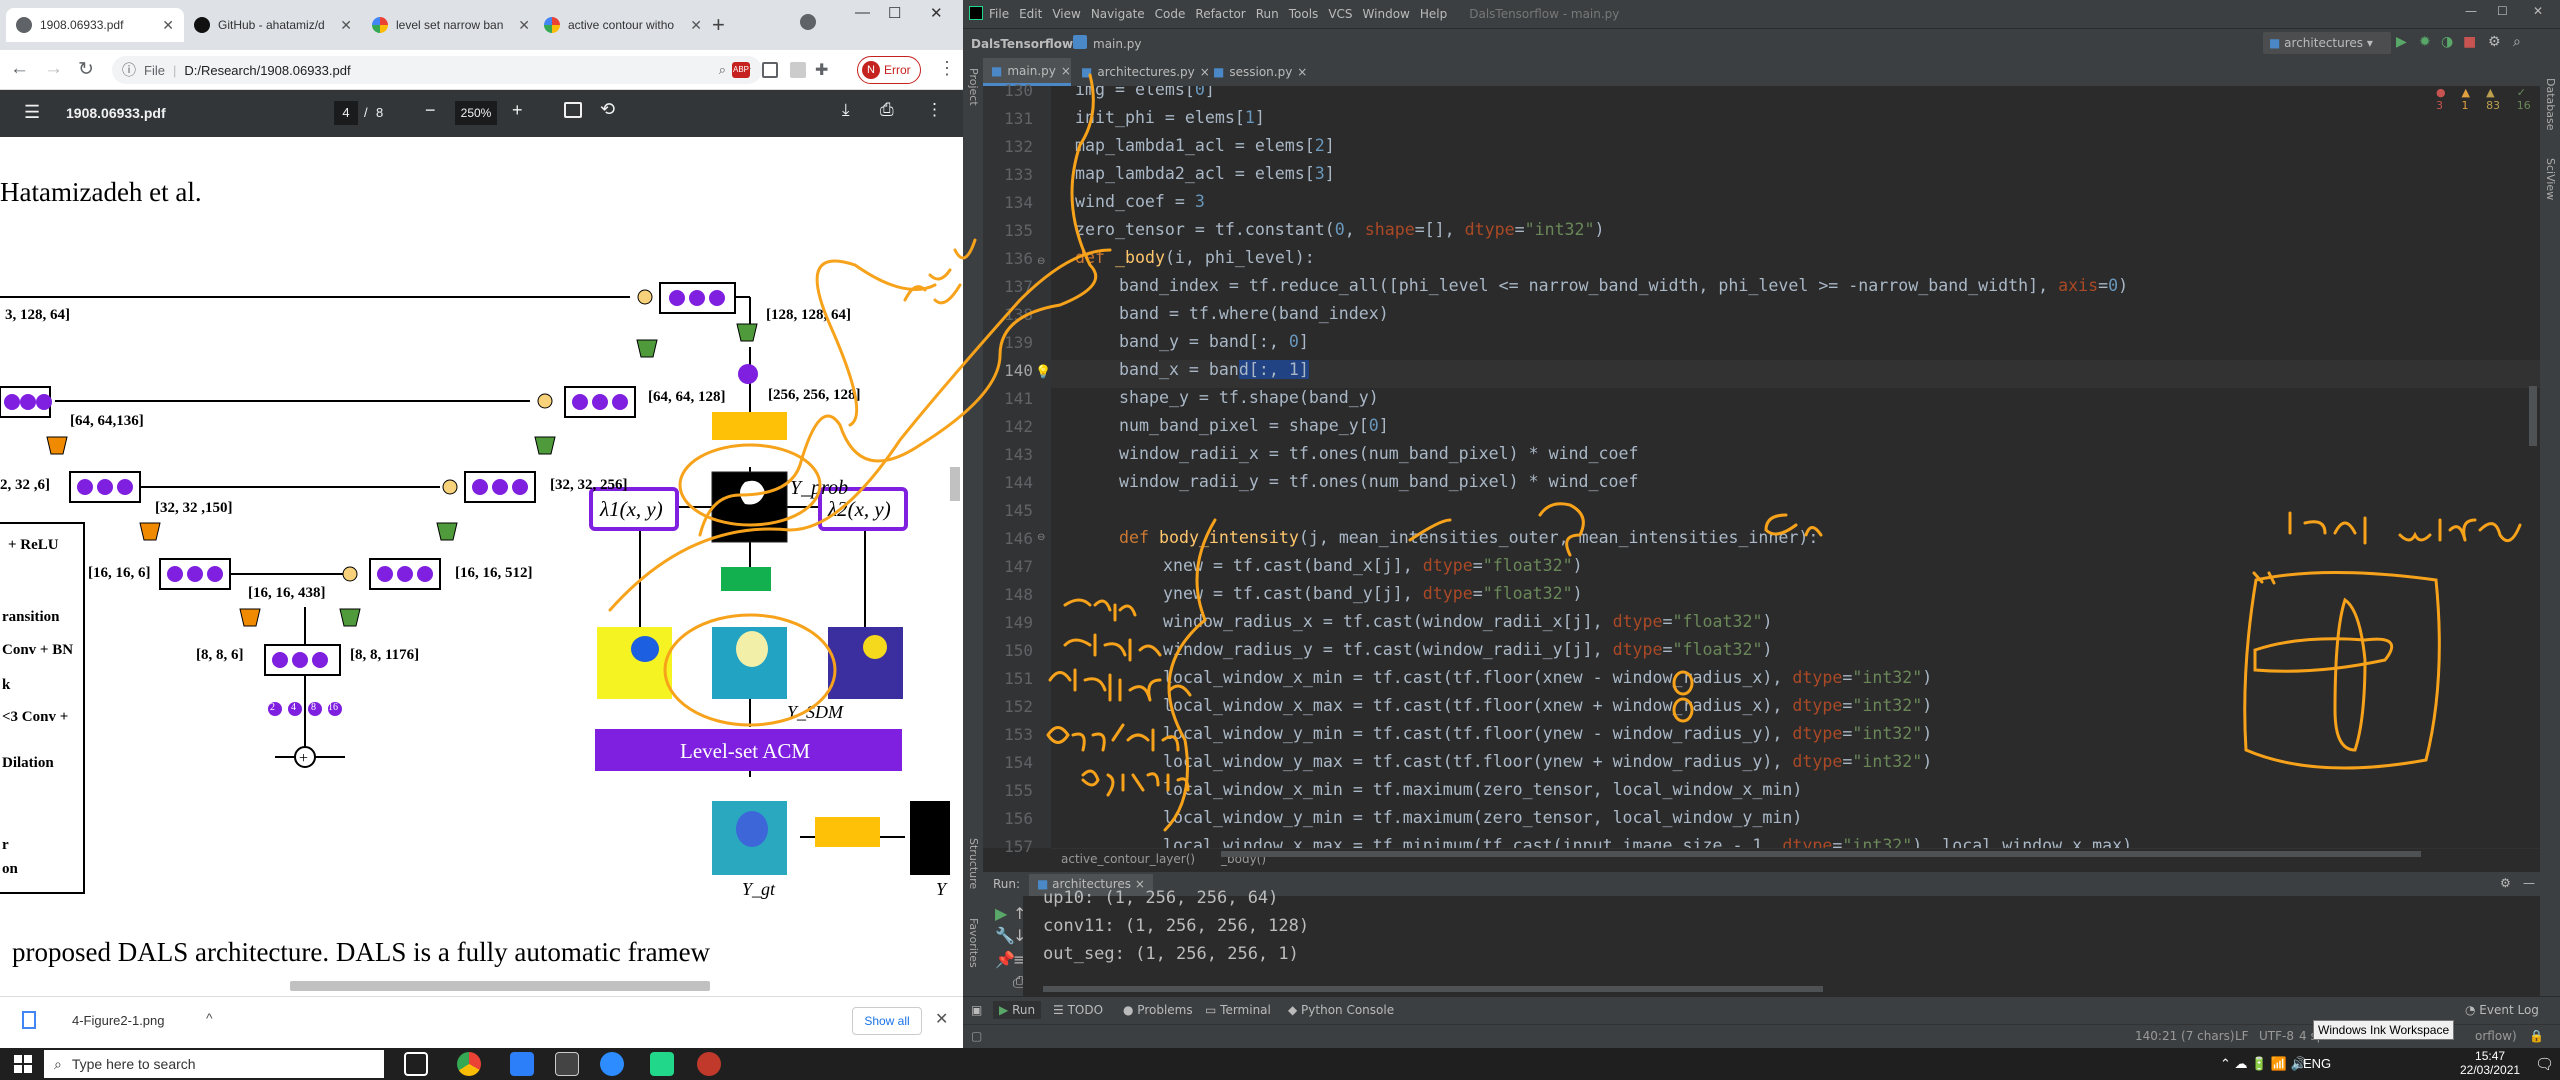 This screenshot has width=2560, height=1080. Describe the element at coordinates (846, 110) in the screenshot. I see `download-icon: ⤓` at that location.